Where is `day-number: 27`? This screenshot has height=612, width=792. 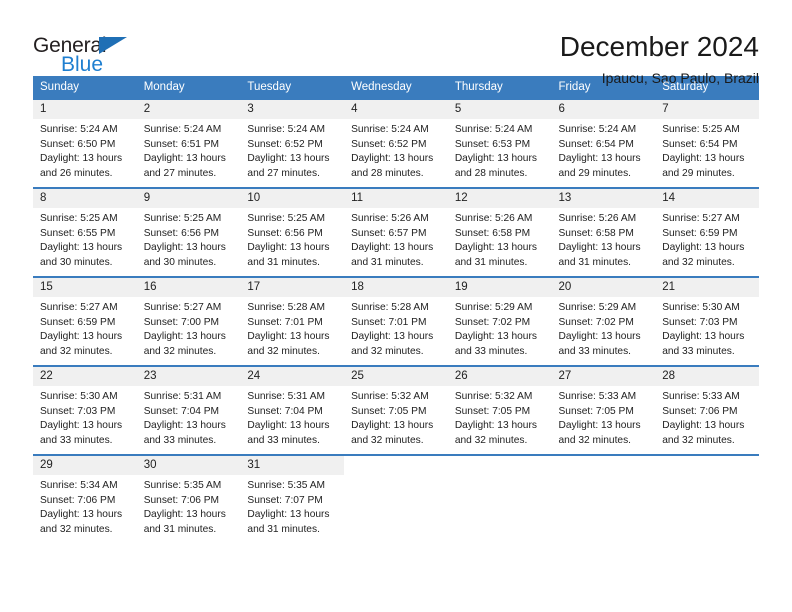 day-number: 27 is located at coordinates (603, 377).